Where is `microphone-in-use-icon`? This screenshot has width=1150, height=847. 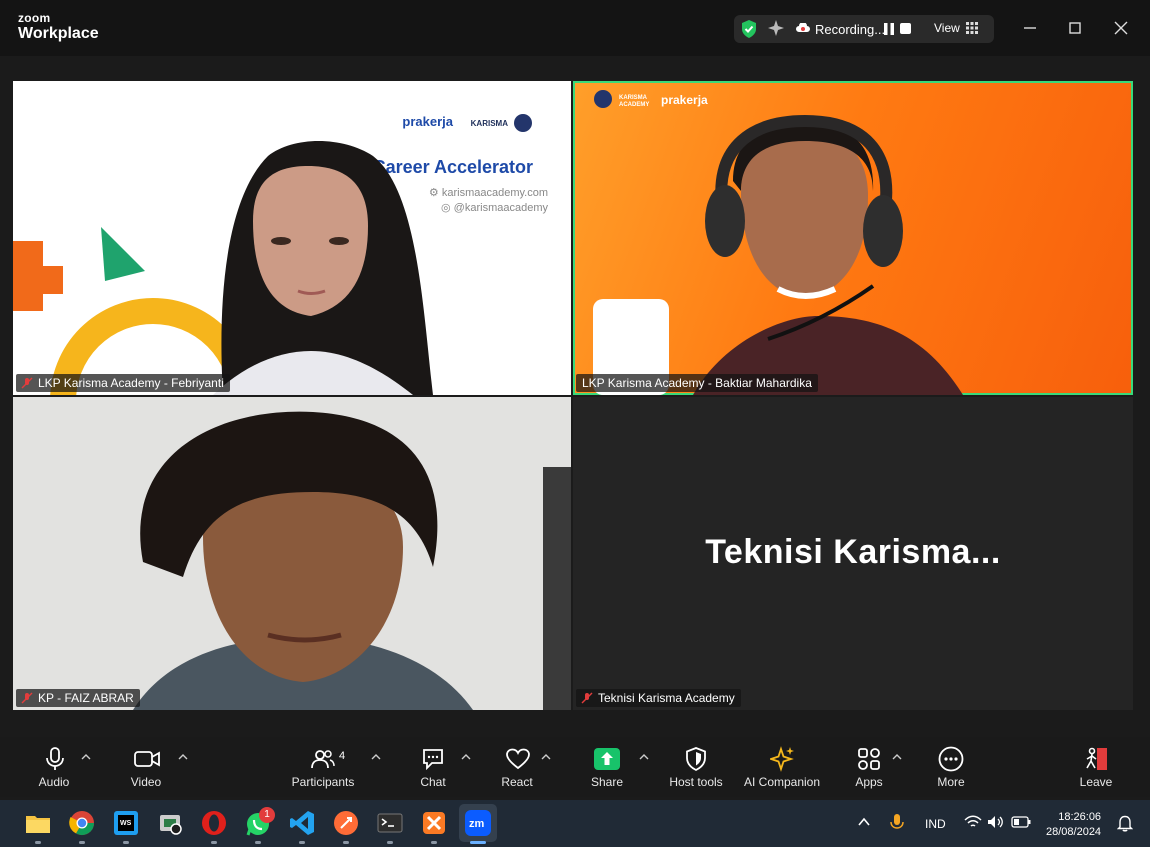 microphone-in-use-icon is located at coordinates (897, 823).